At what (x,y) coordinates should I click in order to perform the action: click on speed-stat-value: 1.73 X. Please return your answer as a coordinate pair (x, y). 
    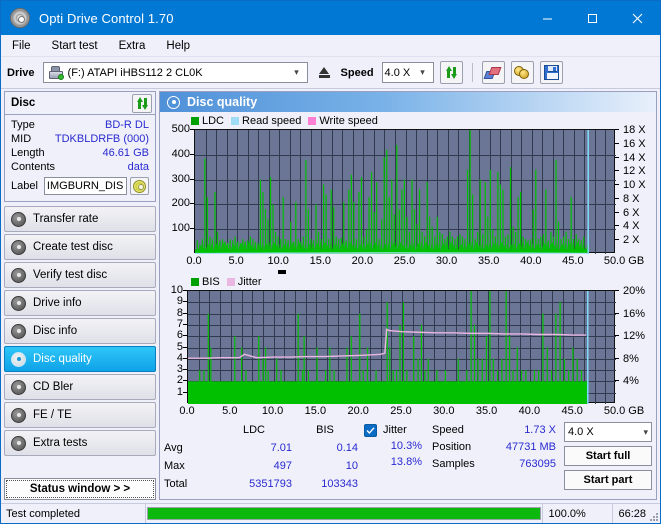
    Looking at the image, I should click on (540, 430).